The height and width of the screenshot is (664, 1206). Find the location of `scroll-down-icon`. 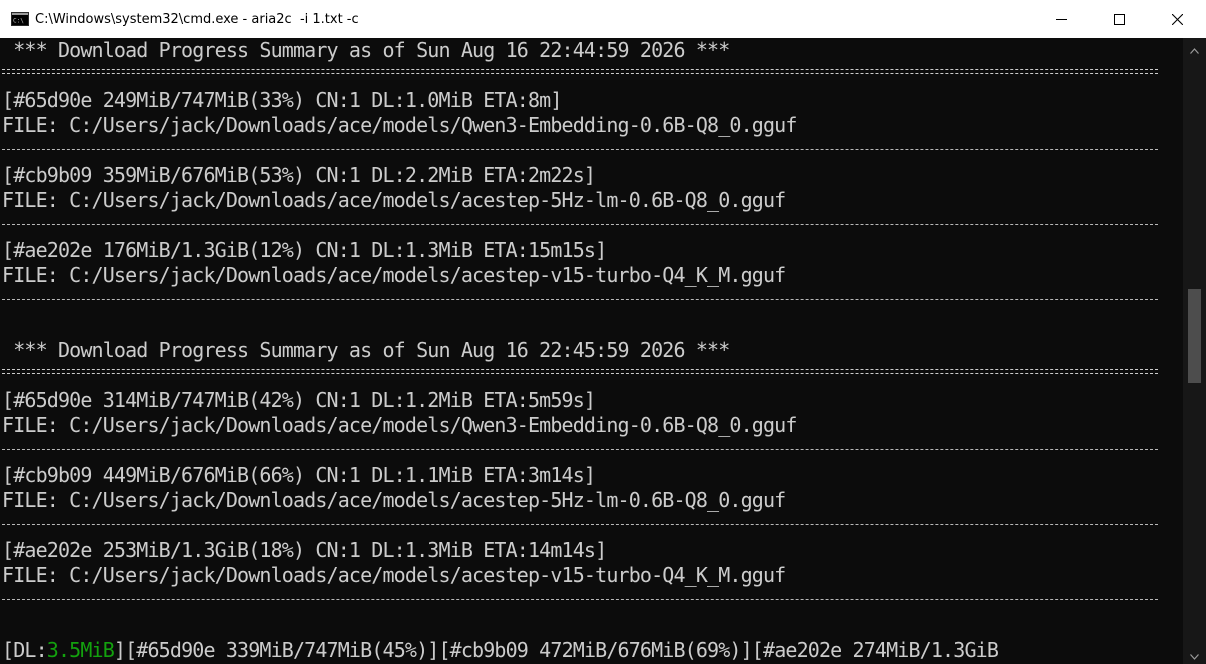

scroll-down-icon is located at coordinates (1194, 654).